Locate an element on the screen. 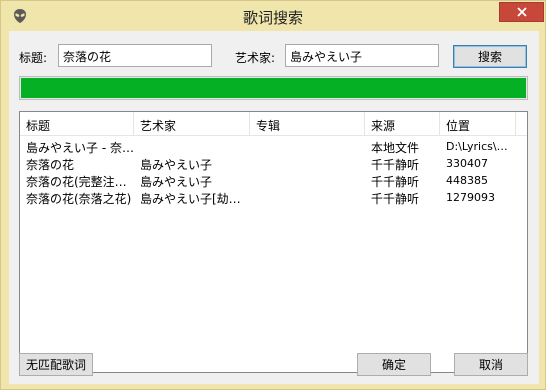 The height and width of the screenshot is (390, 546). column-header-source: 来源 is located at coordinates (402, 124).